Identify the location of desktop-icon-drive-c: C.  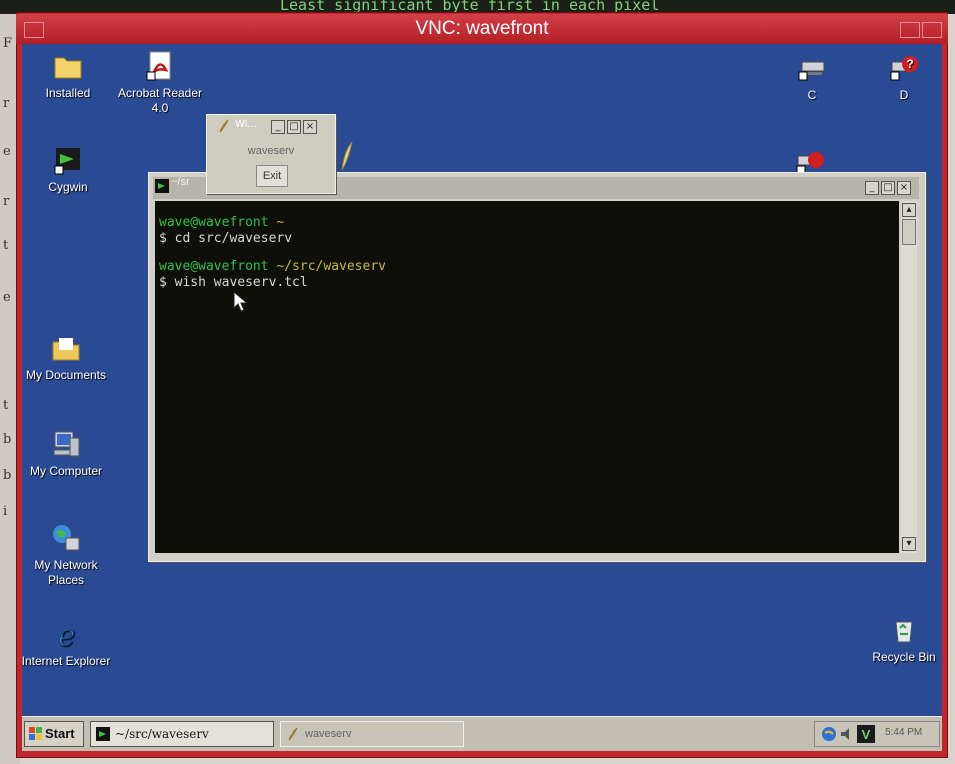
(812, 77).